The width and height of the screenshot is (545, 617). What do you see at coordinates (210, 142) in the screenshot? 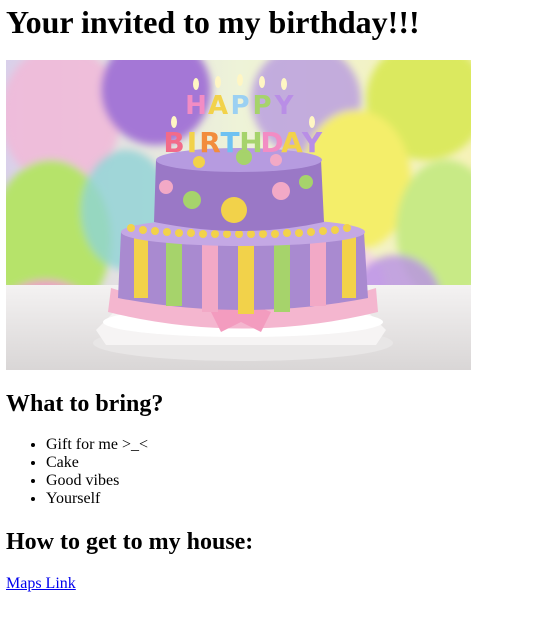
I see `candle-letter: R` at bounding box center [210, 142].